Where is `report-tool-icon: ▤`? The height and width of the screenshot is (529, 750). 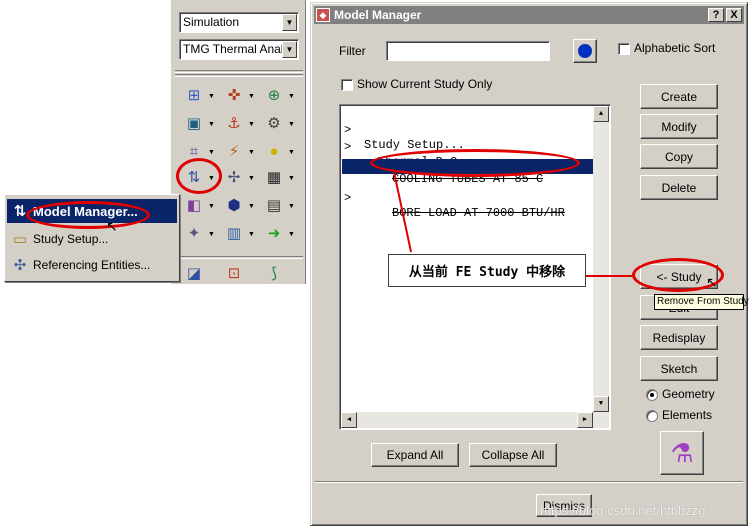
report-tool-icon: ▤ is located at coordinates (274, 205).